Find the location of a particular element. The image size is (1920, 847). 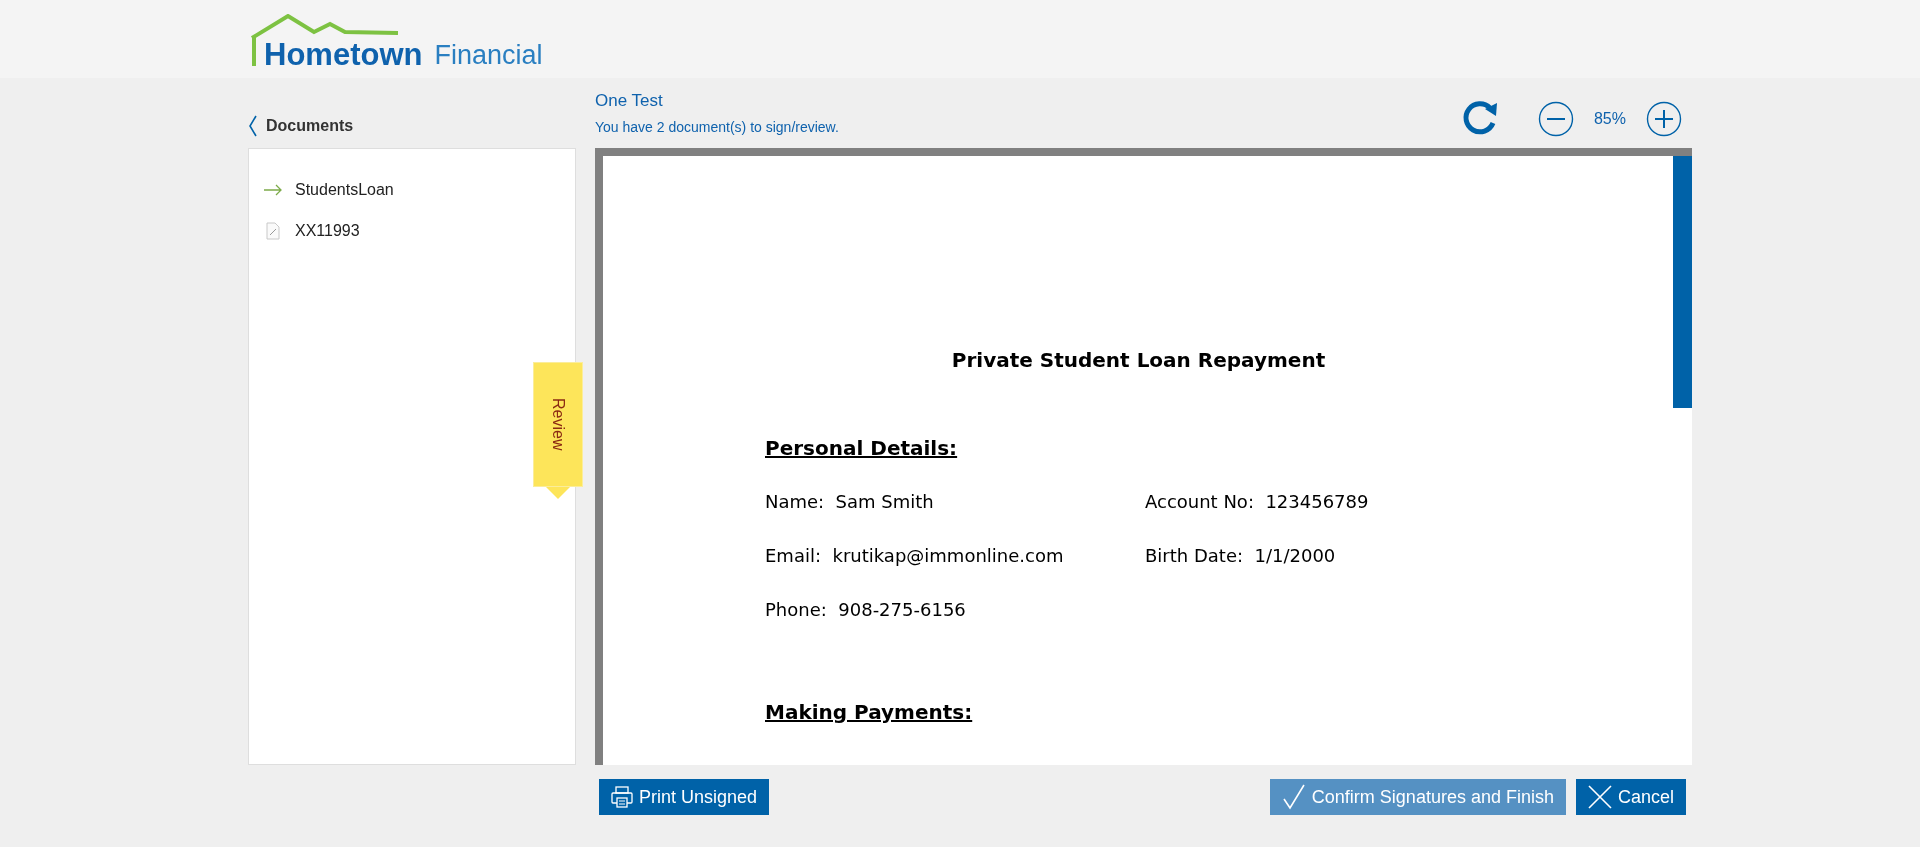

cancel-button: Cancel is located at coordinates (1630, 797).